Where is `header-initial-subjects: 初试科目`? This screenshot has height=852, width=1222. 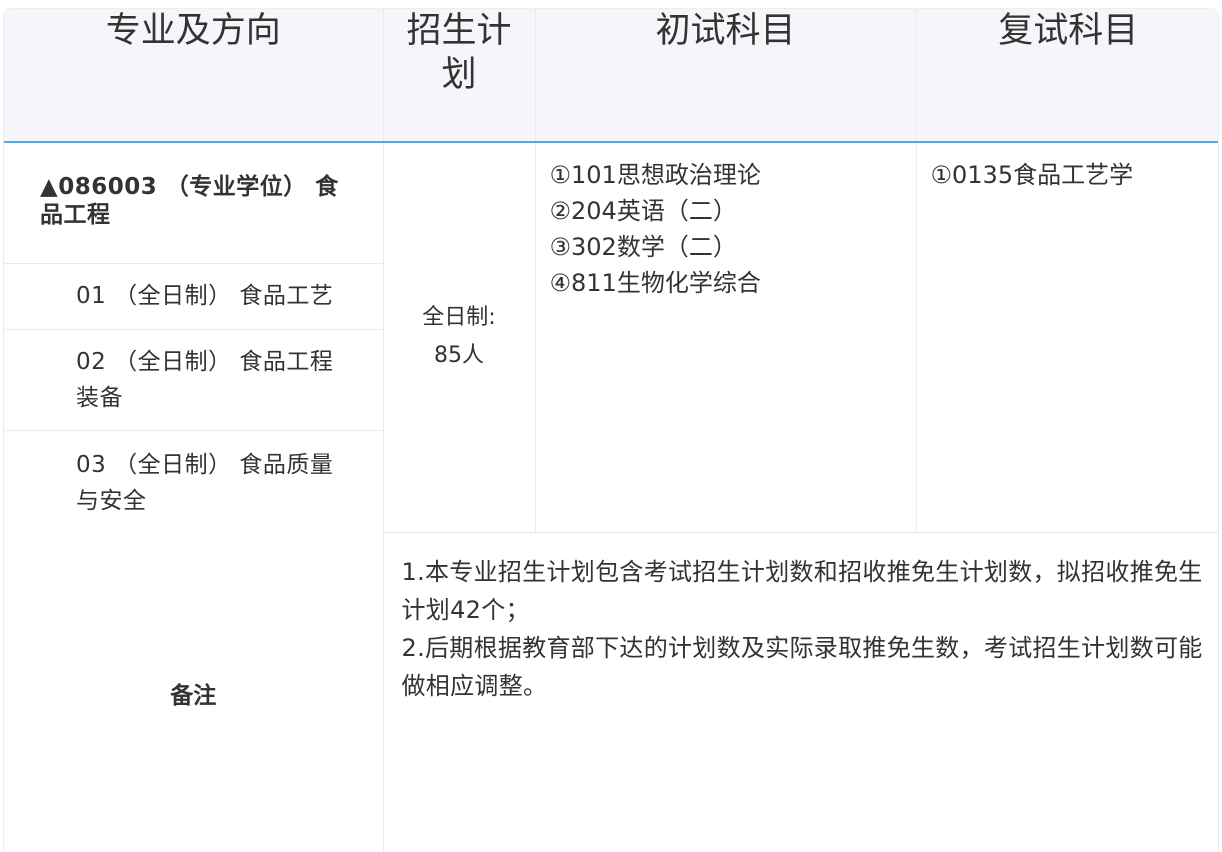 header-initial-subjects: 初试科目 is located at coordinates (726, 76).